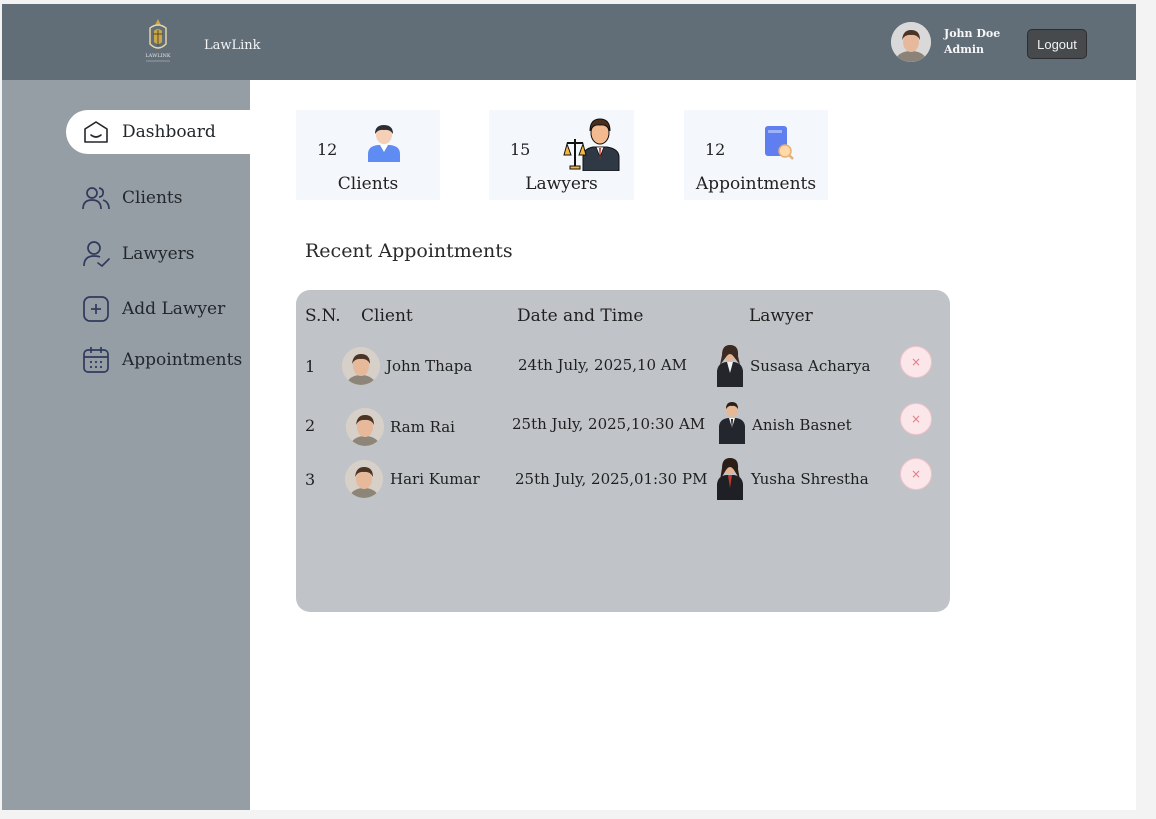 This screenshot has height=819, width=1156. I want to click on appointment-book-icon, so click(779, 143).